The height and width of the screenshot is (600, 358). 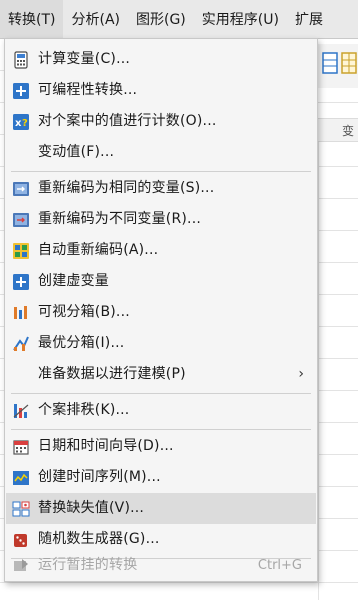 I want to click on count-icon: x ?, so click(x=21, y=122).